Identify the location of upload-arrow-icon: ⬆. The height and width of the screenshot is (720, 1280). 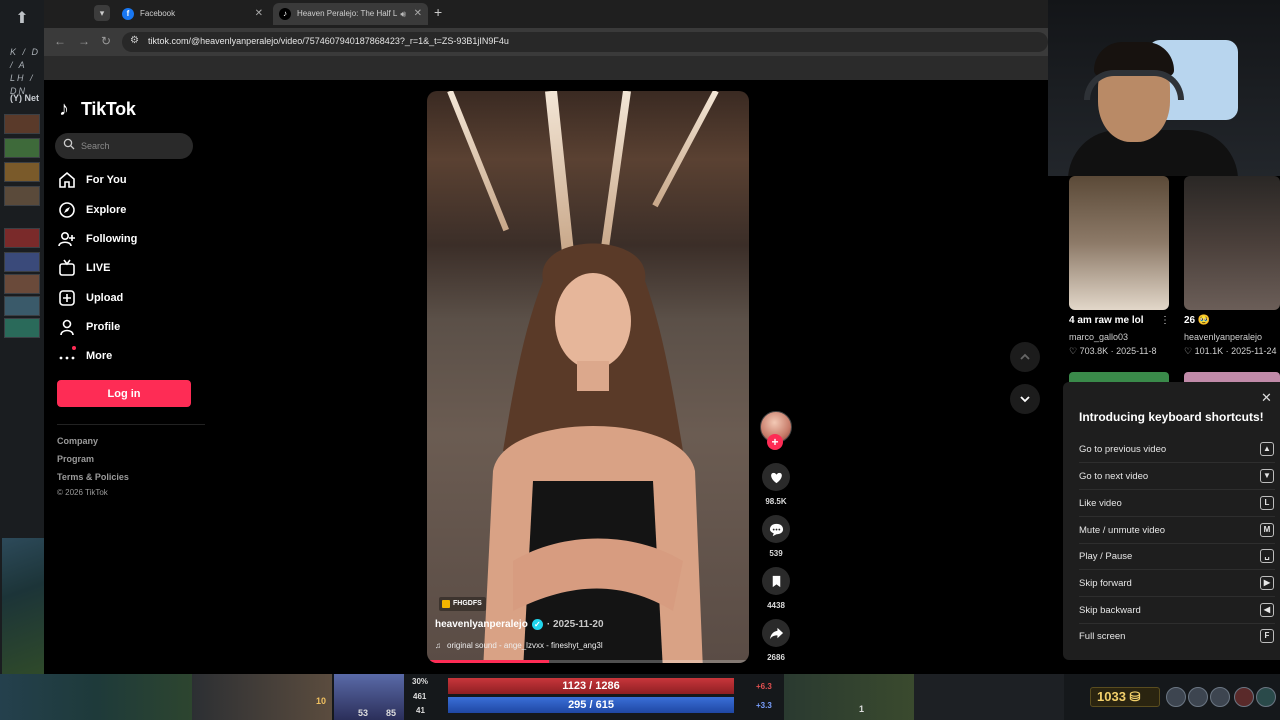
(22, 18).